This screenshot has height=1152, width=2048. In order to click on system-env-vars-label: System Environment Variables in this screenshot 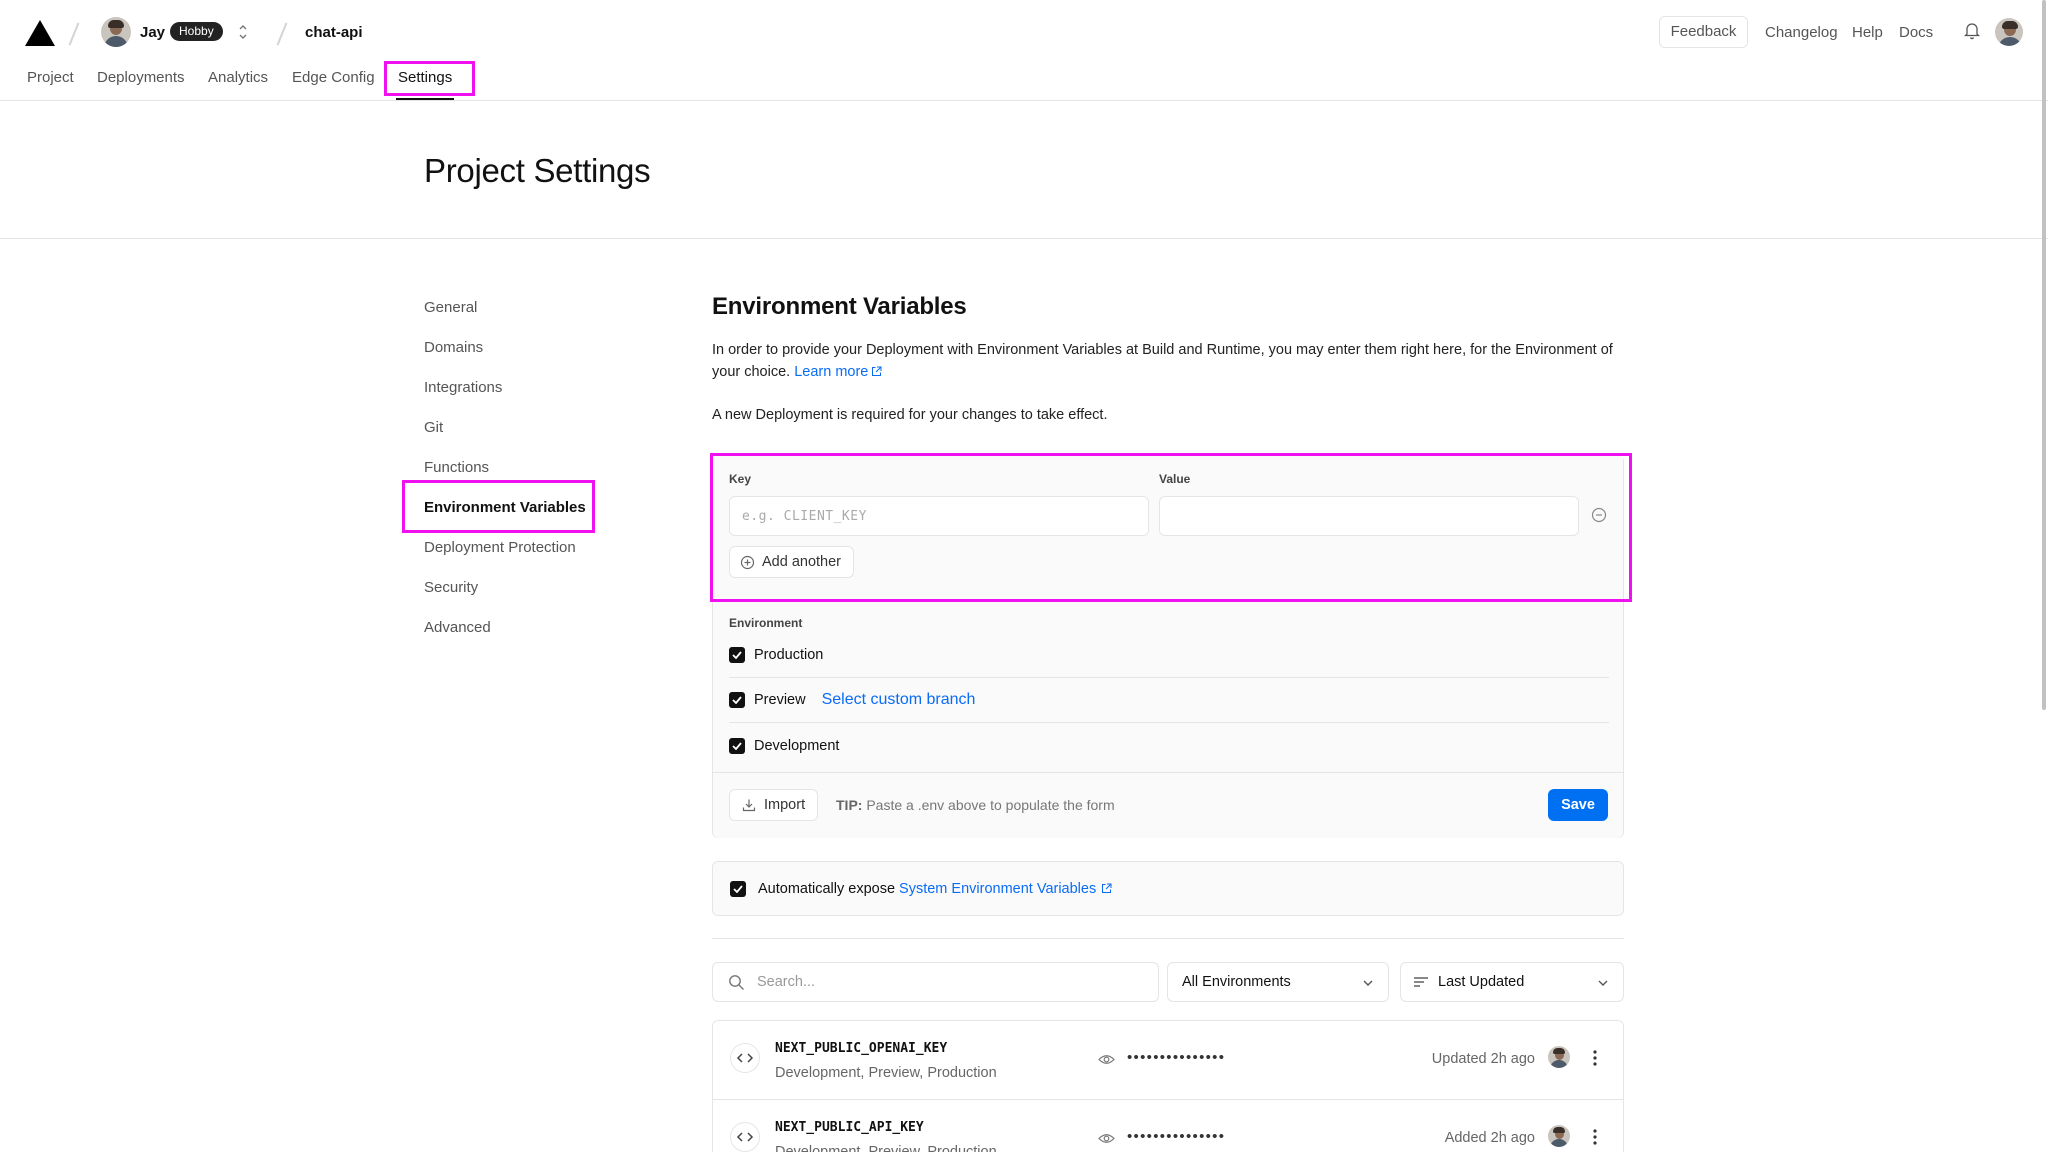, I will do `click(997, 889)`.